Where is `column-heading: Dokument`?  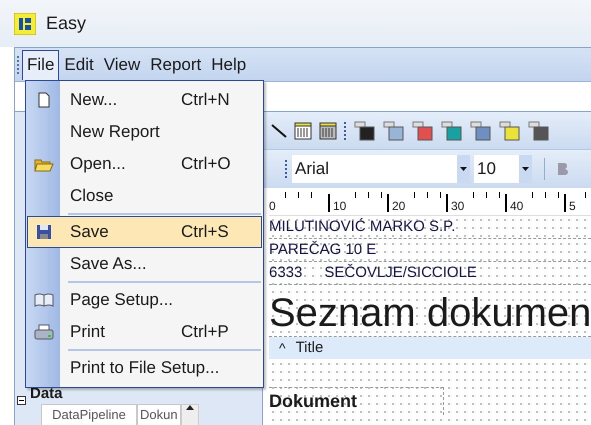 column-heading: Dokument is located at coordinates (356, 401).